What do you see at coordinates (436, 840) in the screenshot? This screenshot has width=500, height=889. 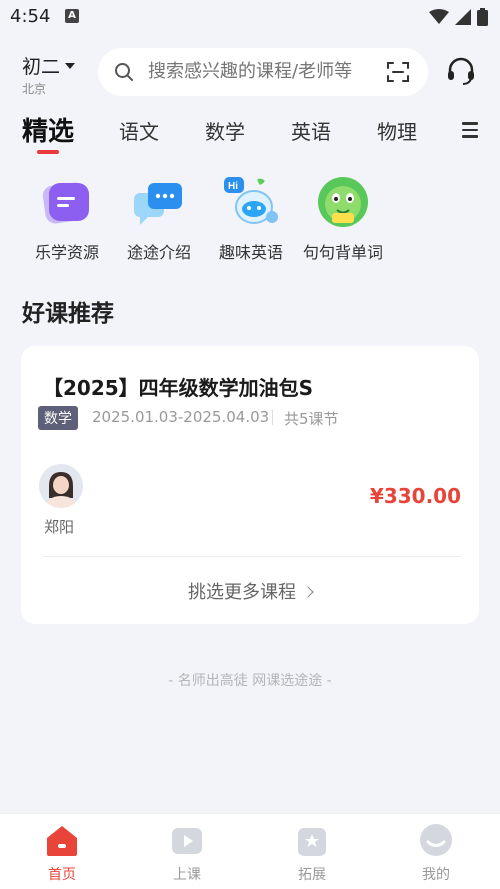 I see `profile-icon` at bounding box center [436, 840].